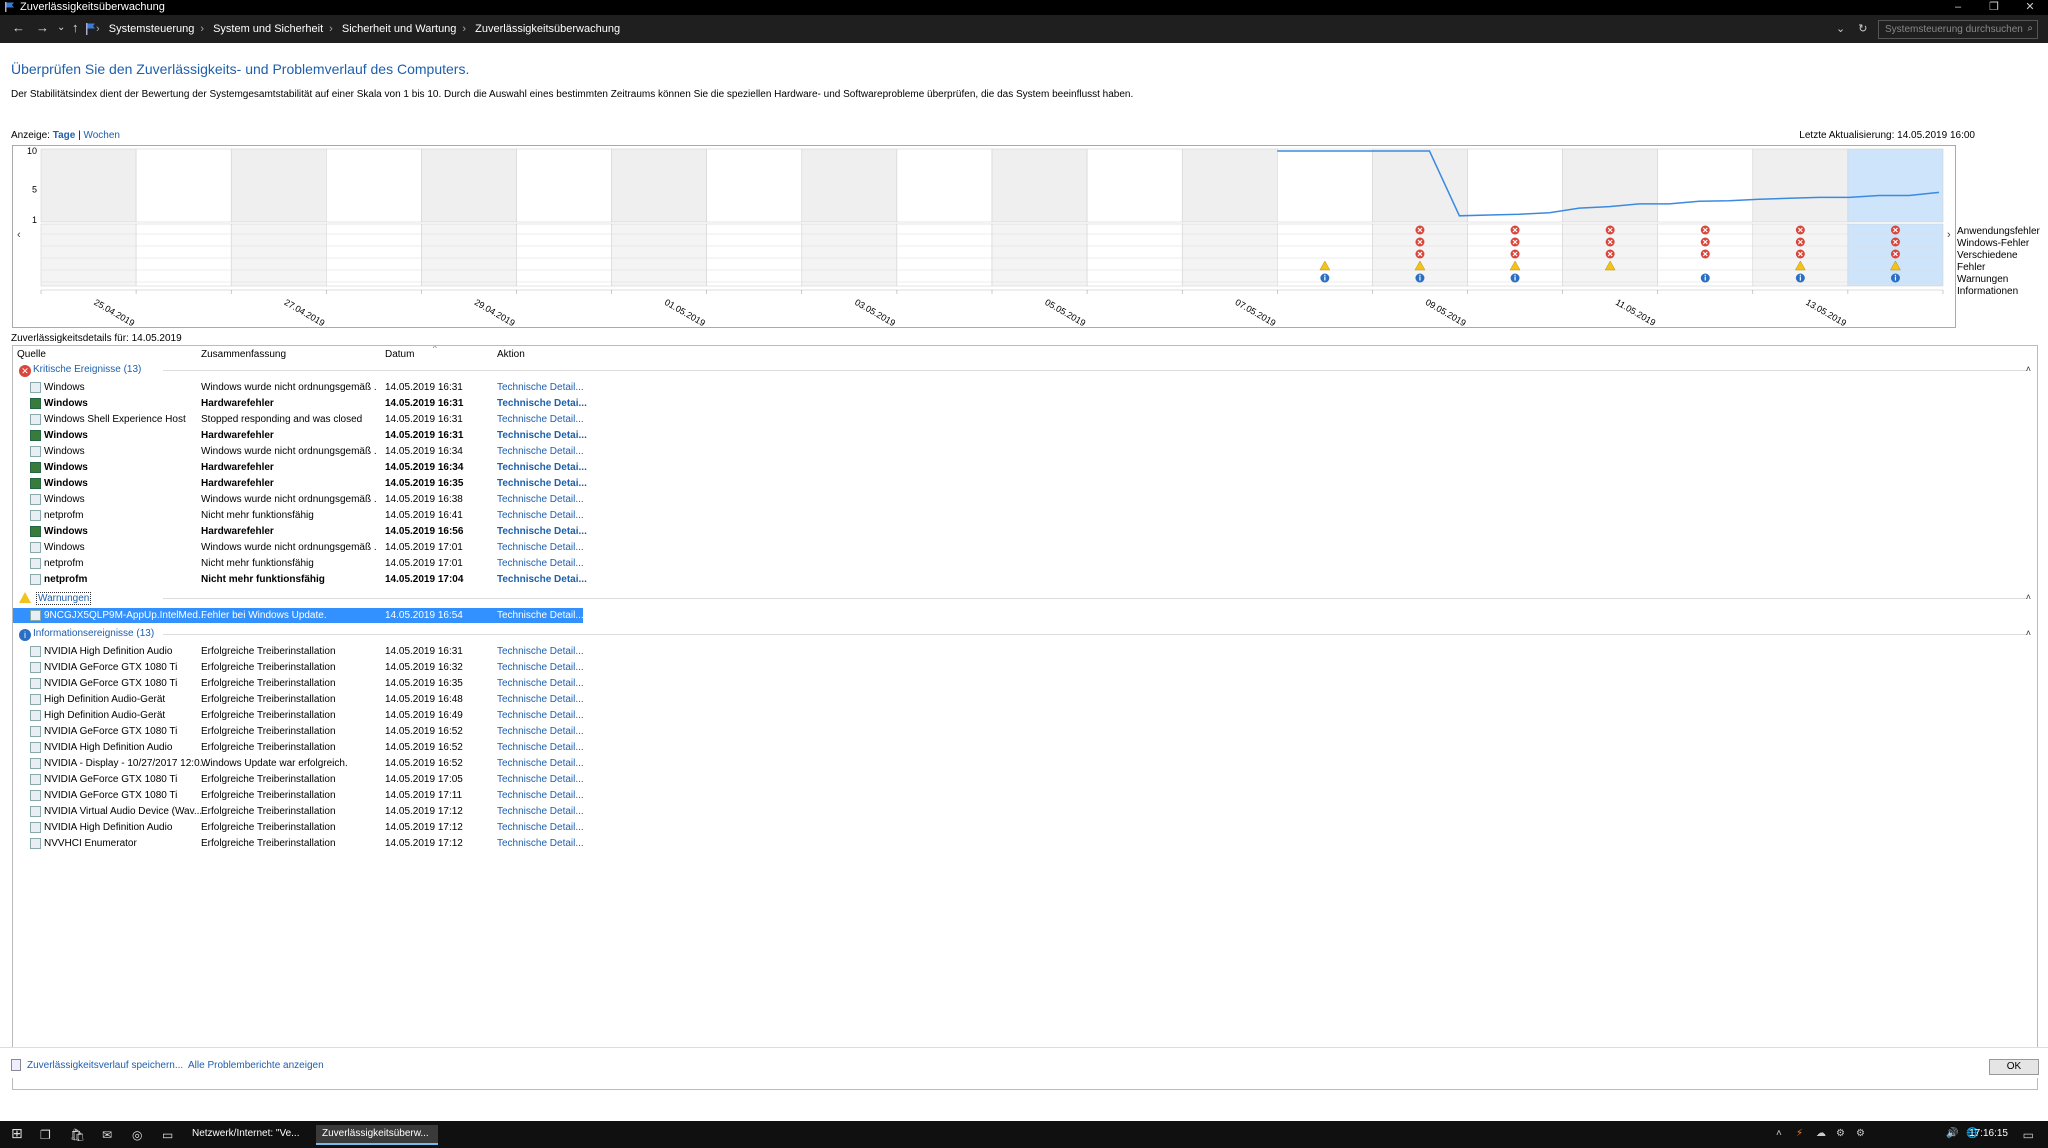  I want to click on tray-volume-icon: 🔊, so click(1952, 1133).